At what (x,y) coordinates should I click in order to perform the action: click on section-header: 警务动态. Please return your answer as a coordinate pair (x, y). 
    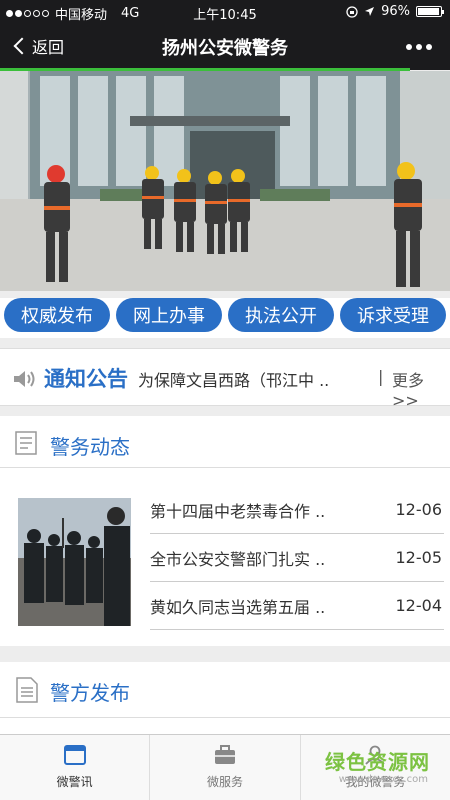
    Looking at the image, I should click on (225, 442).